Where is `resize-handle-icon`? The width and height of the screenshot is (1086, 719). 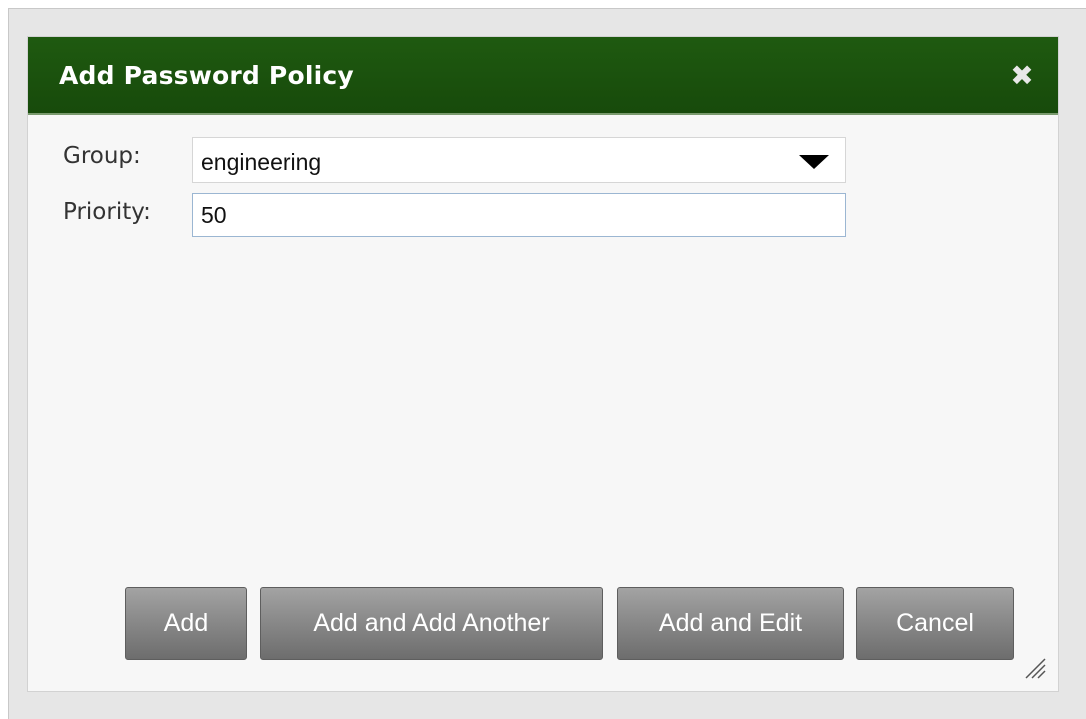
resize-handle-icon is located at coordinates (1035, 668).